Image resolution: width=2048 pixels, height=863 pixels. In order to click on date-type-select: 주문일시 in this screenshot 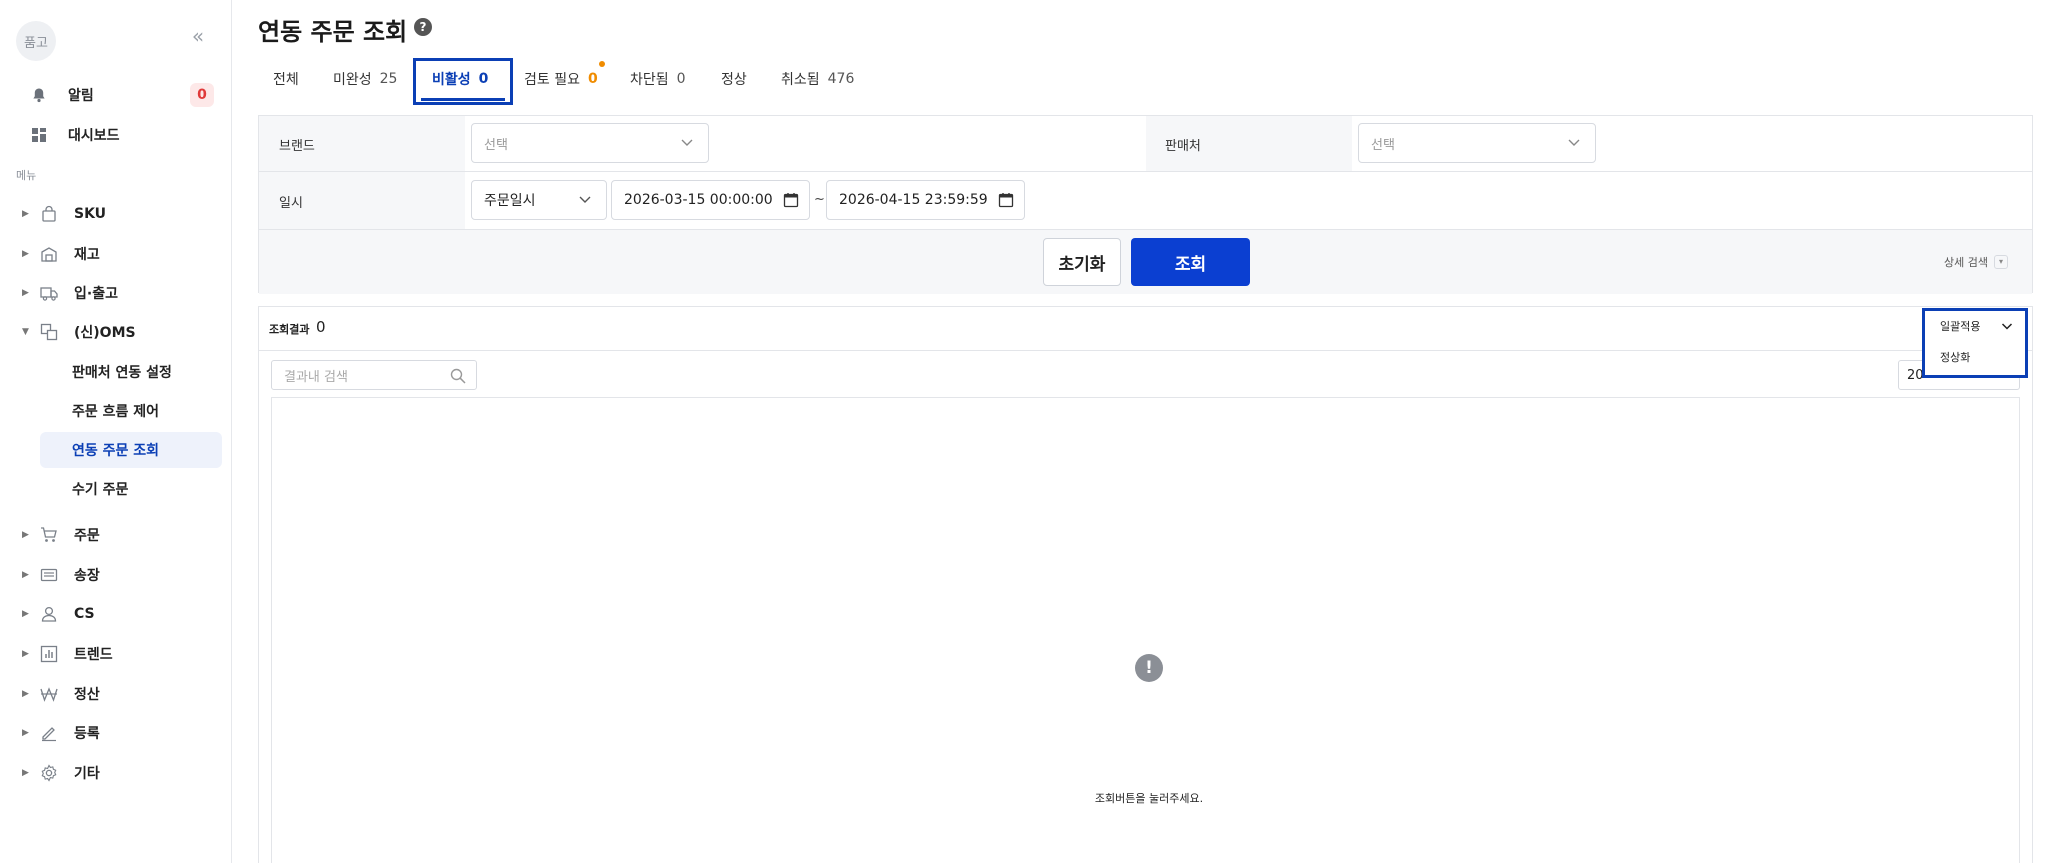, I will do `click(539, 200)`.